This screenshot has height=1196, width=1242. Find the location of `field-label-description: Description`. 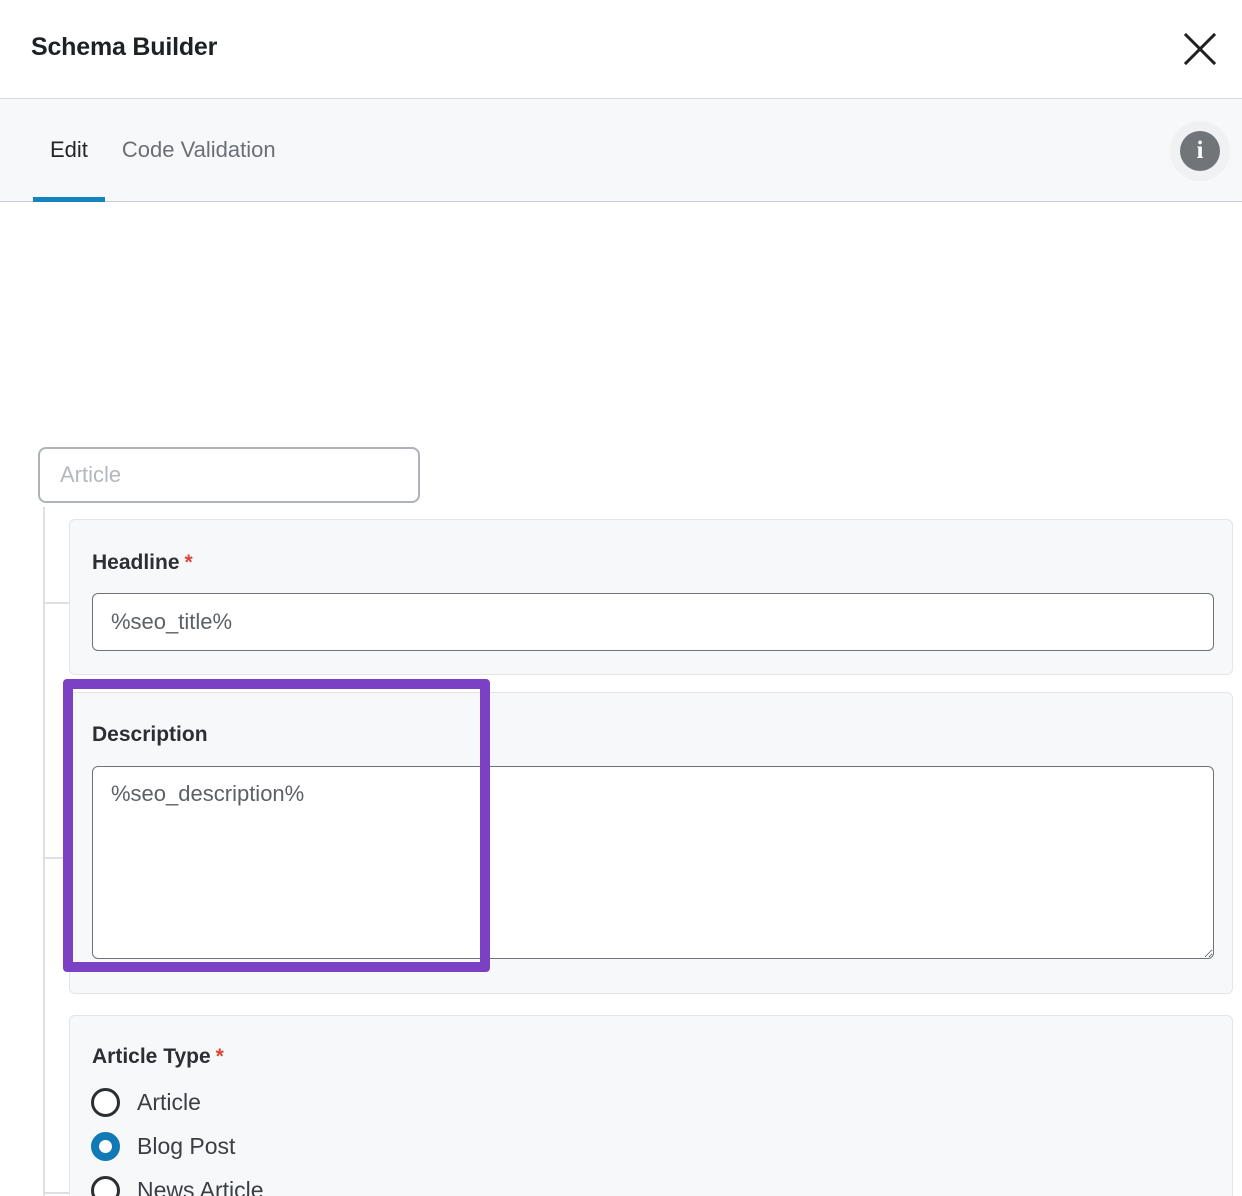

field-label-description: Description is located at coordinates (150, 734).